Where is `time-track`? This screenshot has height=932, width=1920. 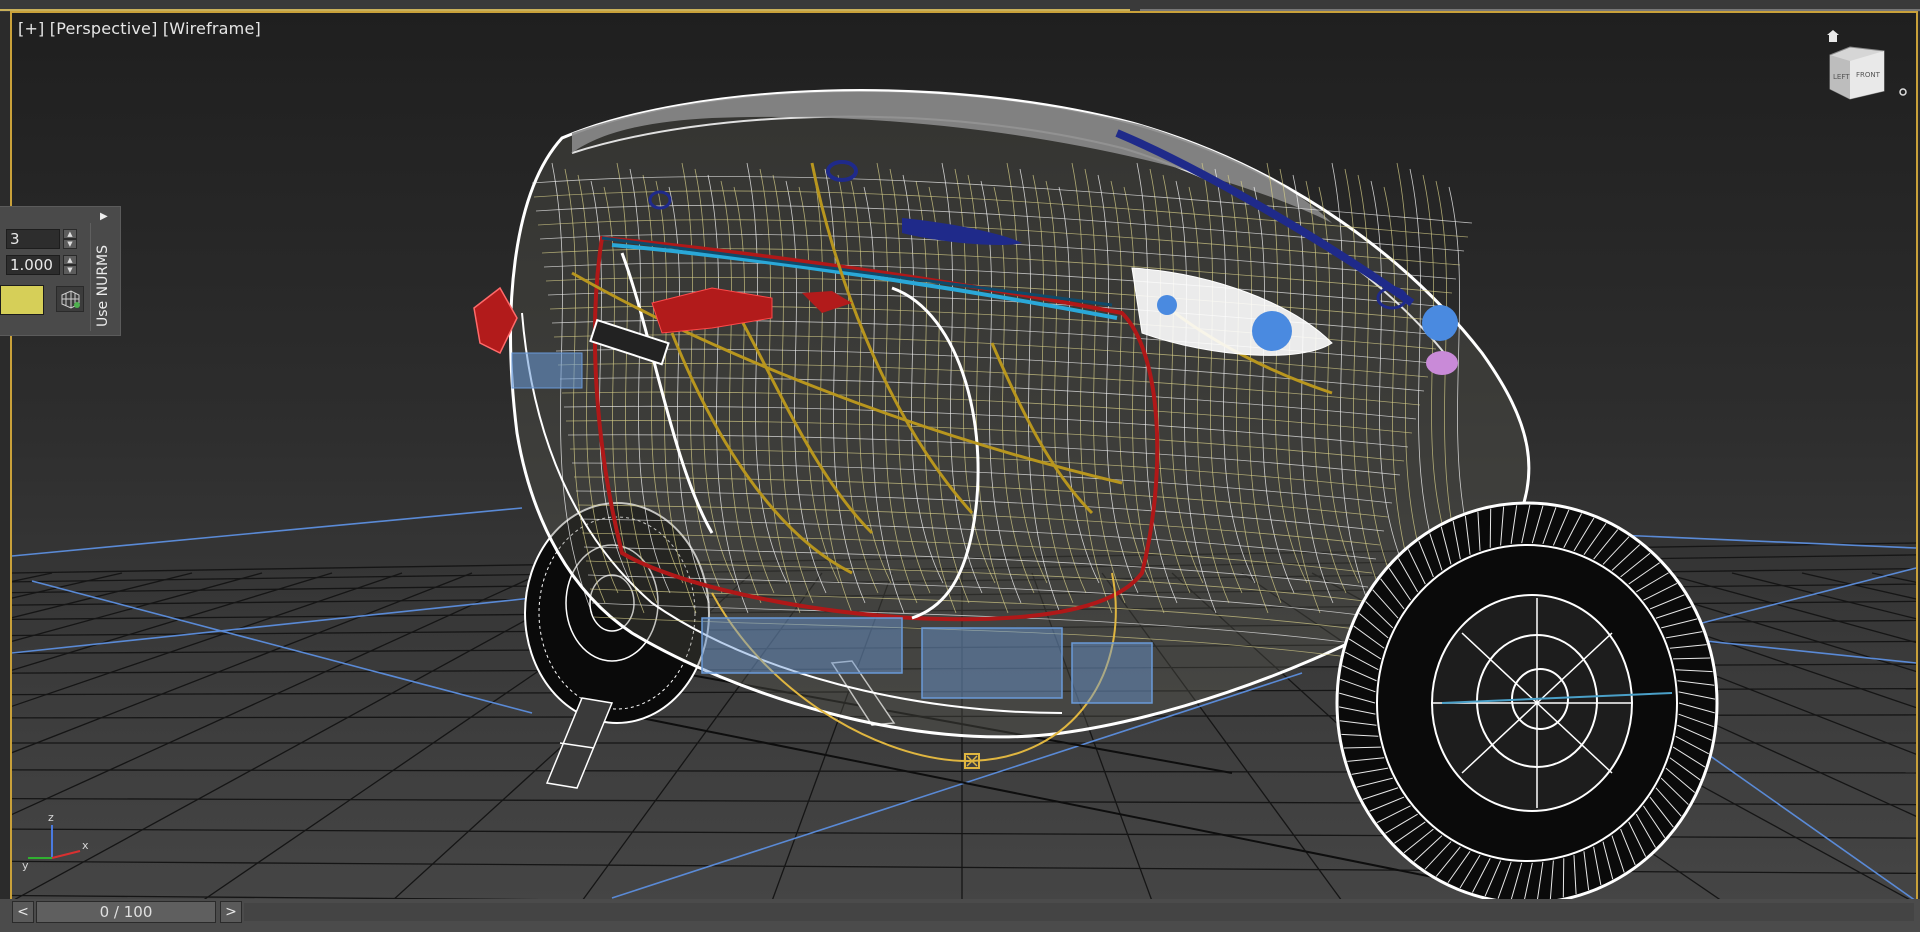
time-track is located at coordinates (1079, 912).